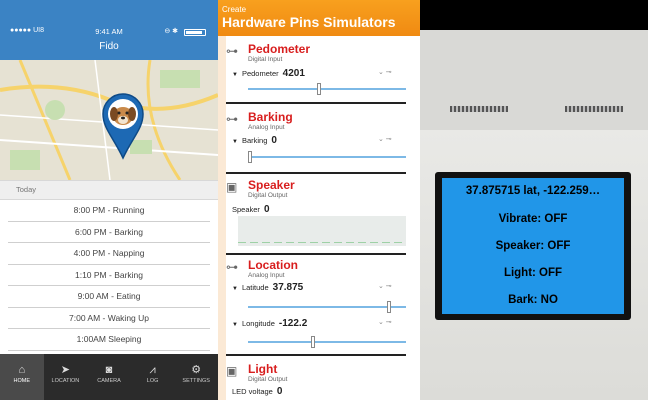  Describe the element at coordinates (123, 126) in the screenshot. I see `dog-location-pin-icon` at that location.